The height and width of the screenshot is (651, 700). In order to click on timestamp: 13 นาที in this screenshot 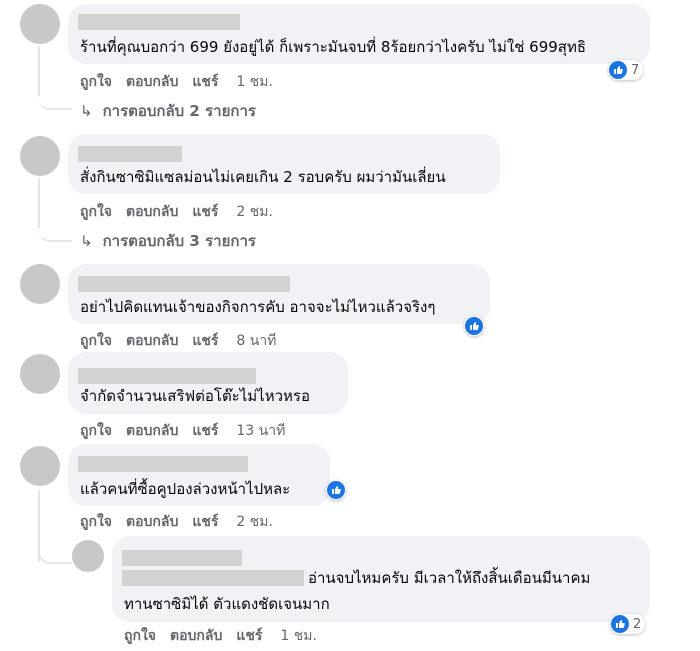, I will do `click(260, 431)`.